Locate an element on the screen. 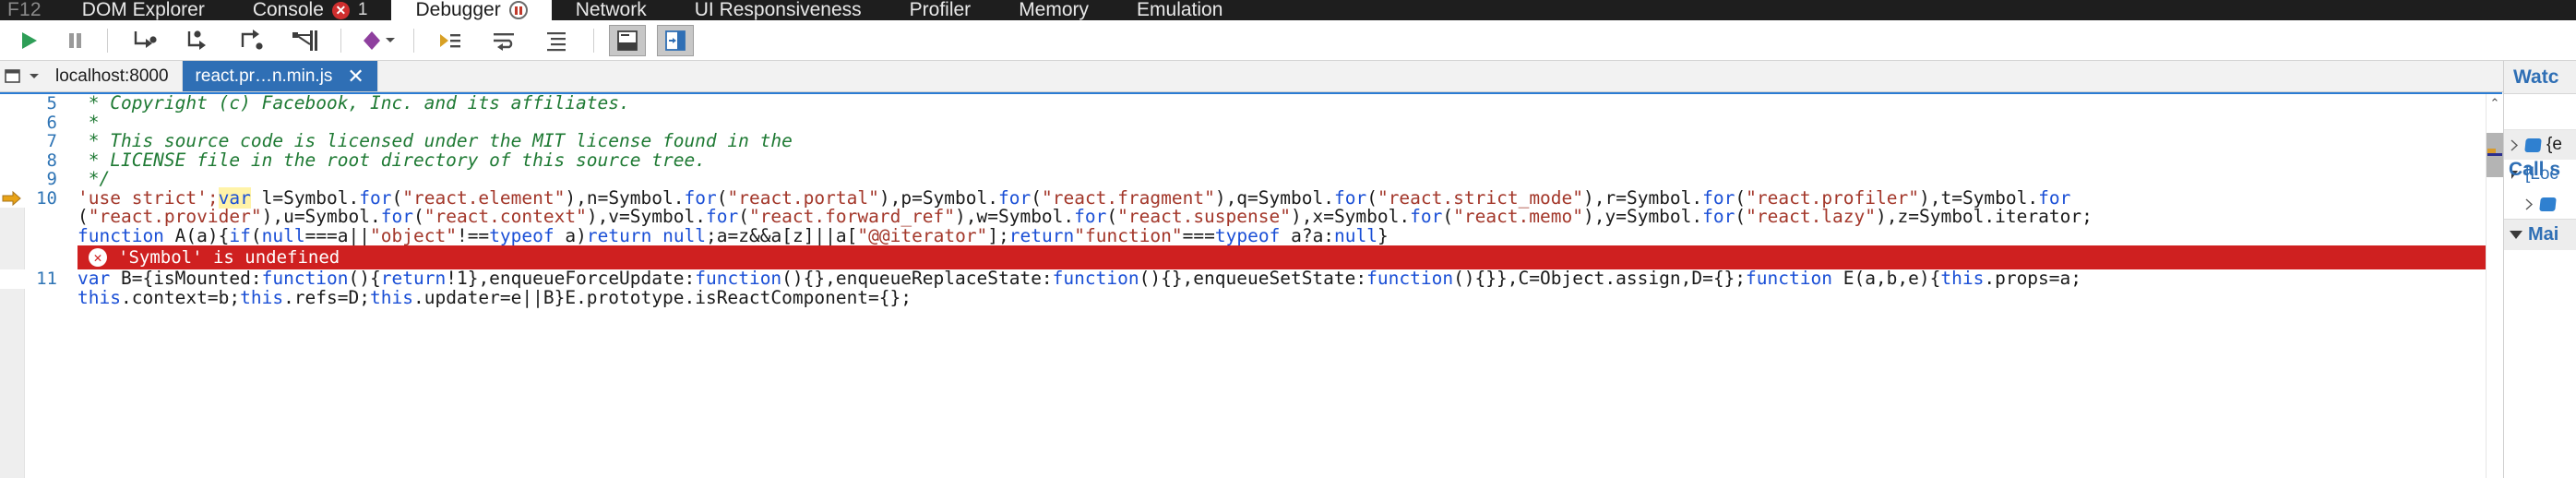  code-line: 9 */ is located at coordinates (1251, 179).